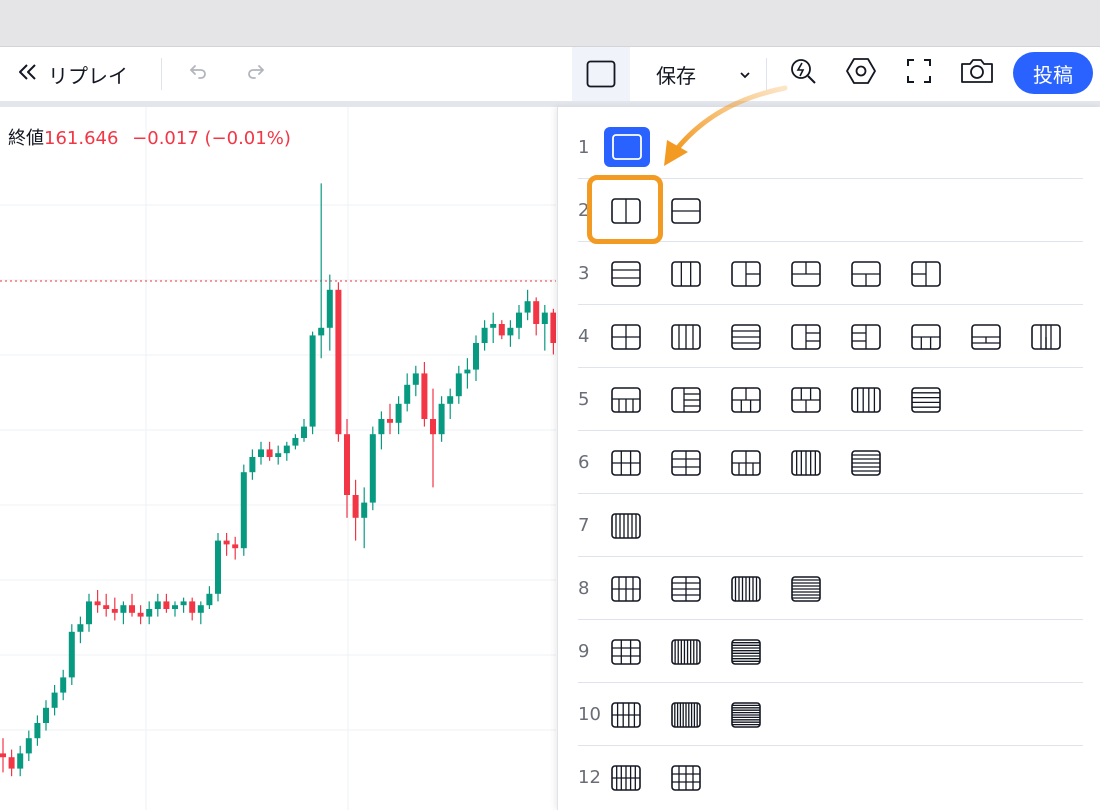  What do you see at coordinates (866, 463) in the screenshot?
I see `layout-option-6hh-icon` at bounding box center [866, 463].